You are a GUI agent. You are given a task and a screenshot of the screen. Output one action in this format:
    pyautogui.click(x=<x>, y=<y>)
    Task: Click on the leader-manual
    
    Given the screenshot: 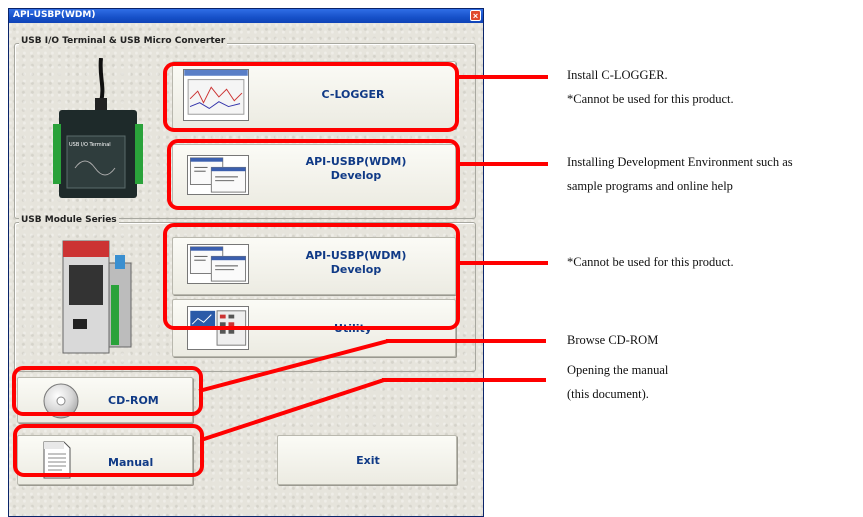 What is the action you would take?
    pyautogui.click(x=292, y=410)
    